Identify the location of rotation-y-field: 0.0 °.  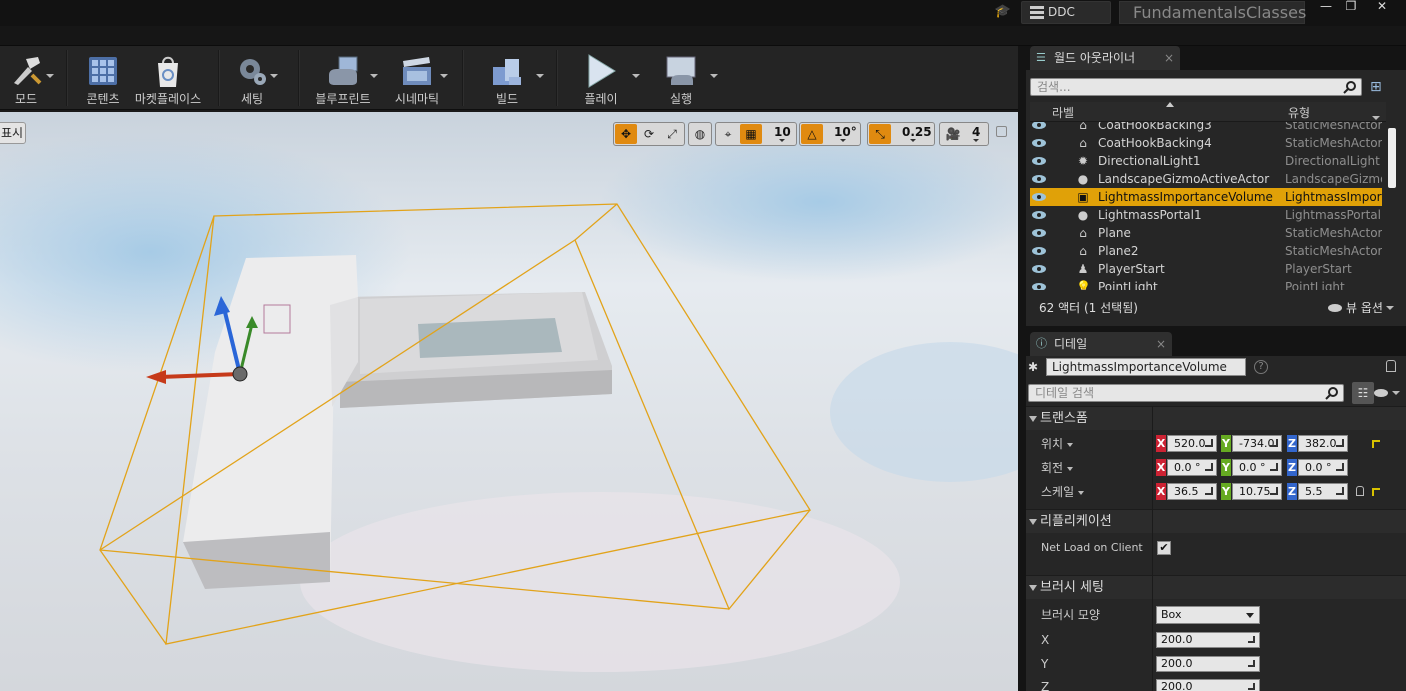
(1257, 467).